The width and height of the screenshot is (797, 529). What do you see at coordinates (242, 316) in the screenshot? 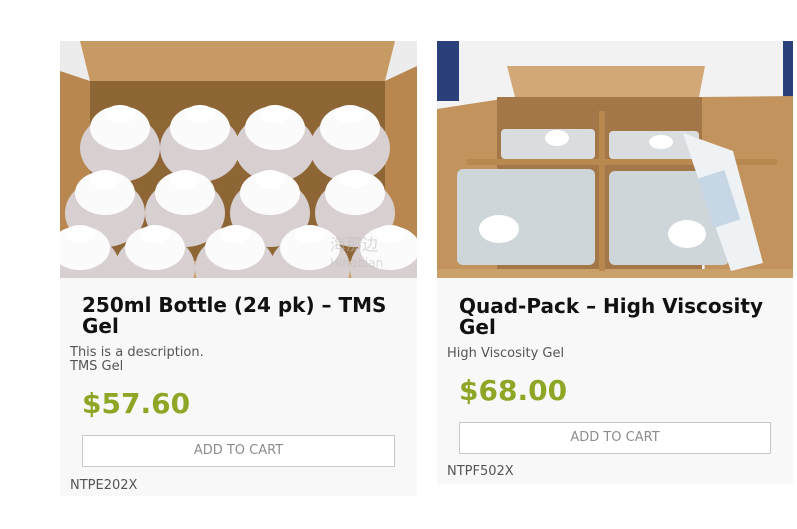
I see `product-title: 250ml Bottle (24 pk) – TMS Gel` at bounding box center [242, 316].